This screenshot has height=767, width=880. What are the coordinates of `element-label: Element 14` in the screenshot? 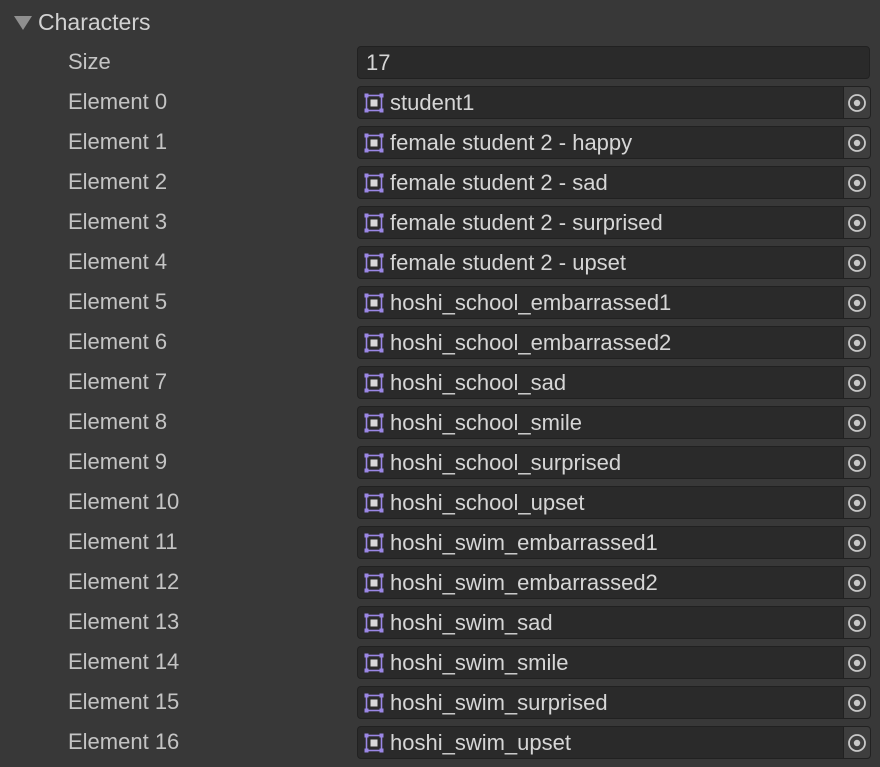 It's located at (124, 661).